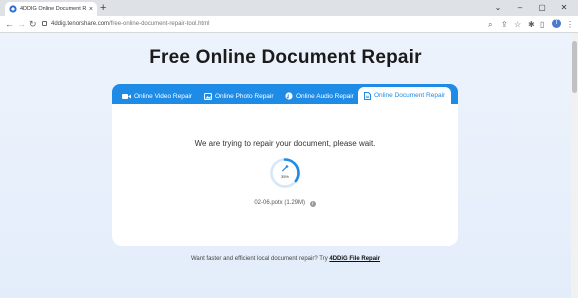 The width and height of the screenshot is (578, 298). What do you see at coordinates (126, 96) in the screenshot?
I see `video-icon` at bounding box center [126, 96].